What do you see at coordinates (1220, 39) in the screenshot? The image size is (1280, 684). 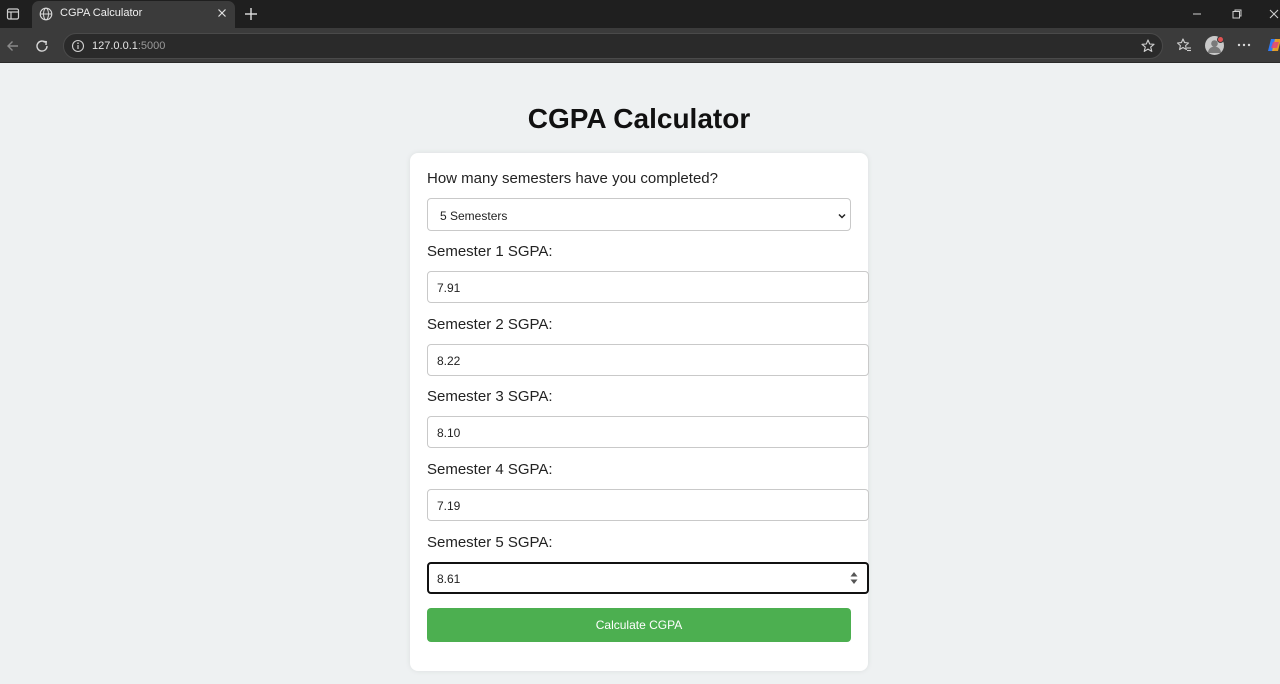 I see `notification-dot` at bounding box center [1220, 39].